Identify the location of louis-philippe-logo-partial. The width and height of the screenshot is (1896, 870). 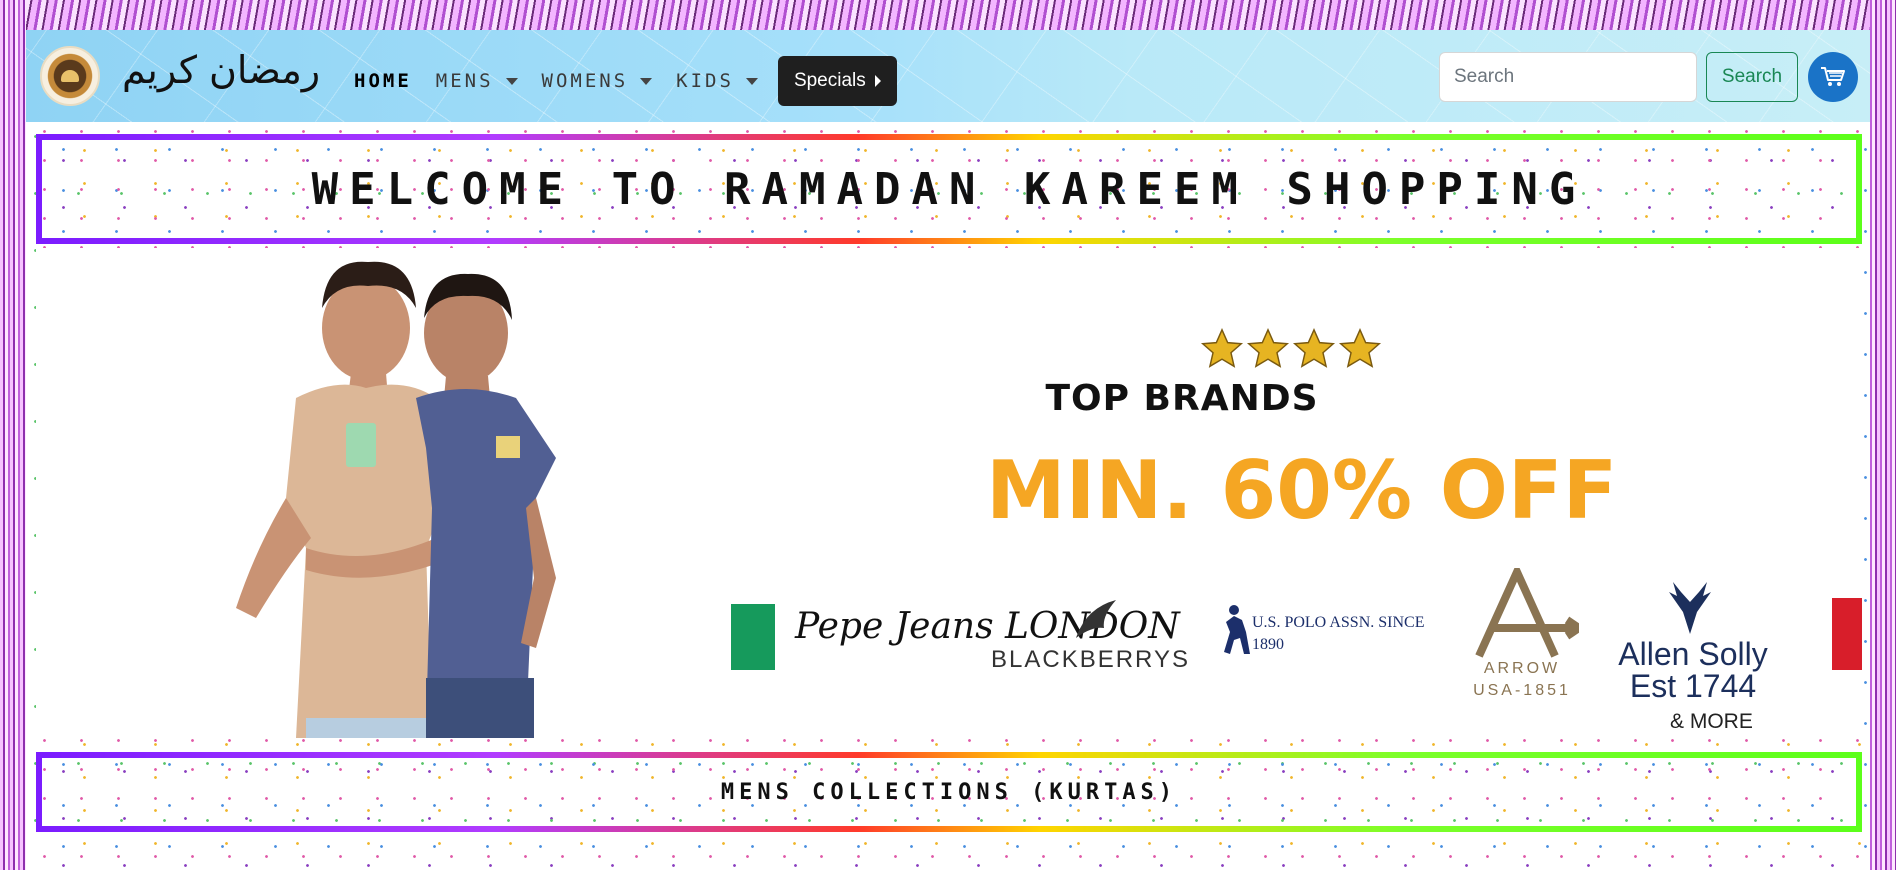
(1847, 634).